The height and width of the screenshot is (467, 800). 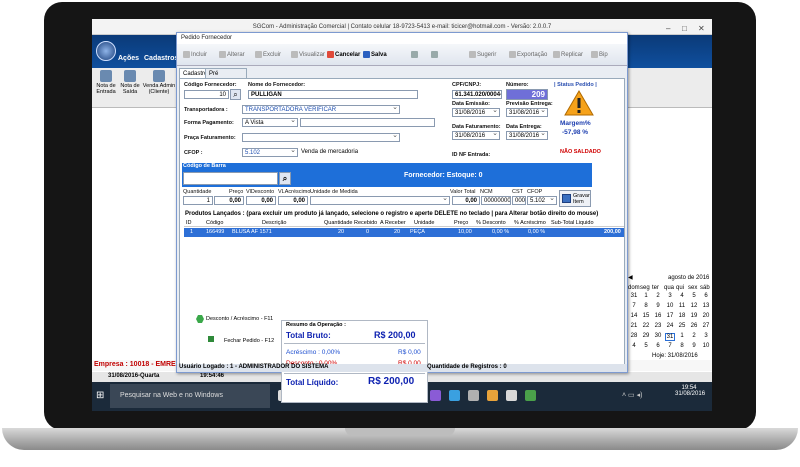 I want to click on calendar-day: 30, so click(x=658, y=336).